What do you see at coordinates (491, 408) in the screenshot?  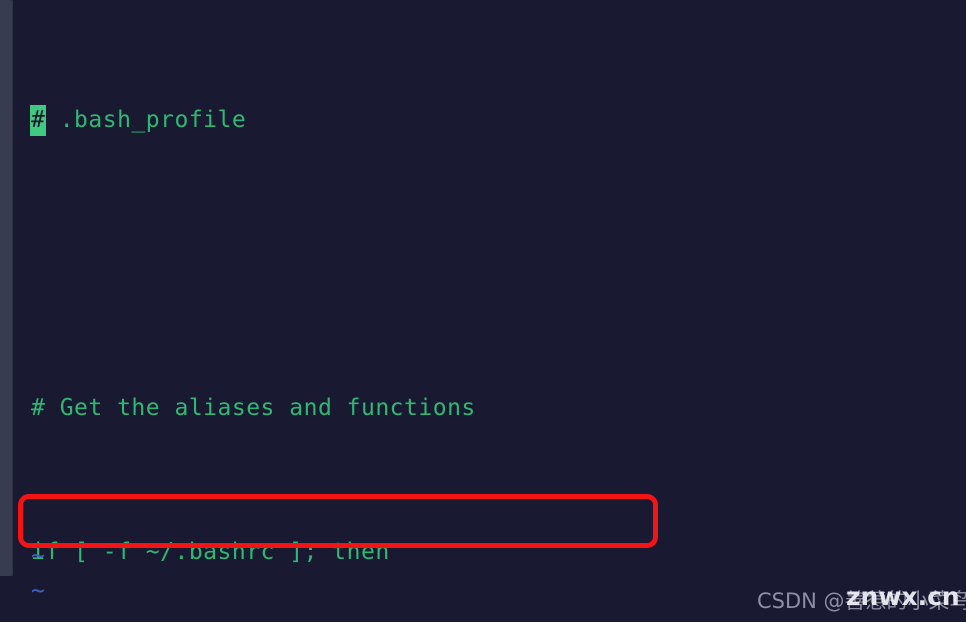 I see `code-line-3: # Get the aliases and functions` at bounding box center [491, 408].